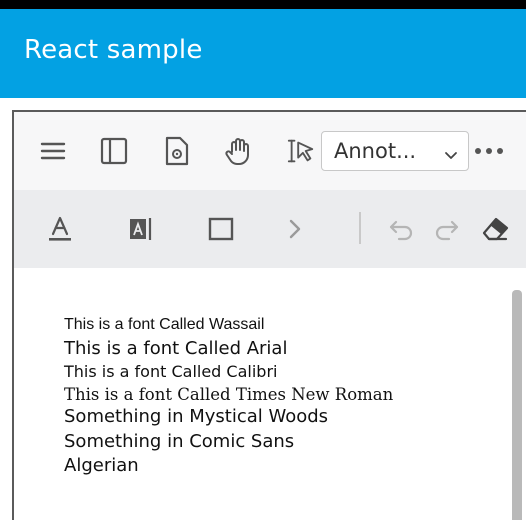  I want to click on document-line: Algerian, so click(101, 465).